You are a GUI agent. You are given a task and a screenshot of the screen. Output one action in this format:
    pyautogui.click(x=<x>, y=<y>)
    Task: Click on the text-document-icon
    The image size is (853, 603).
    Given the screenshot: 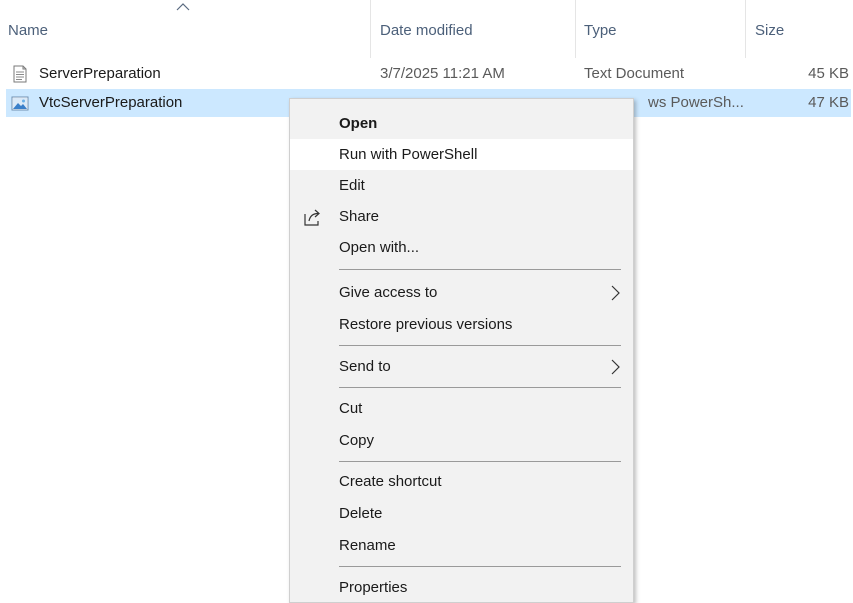 What is the action you would take?
    pyautogui.click(x=20, y=74)
    